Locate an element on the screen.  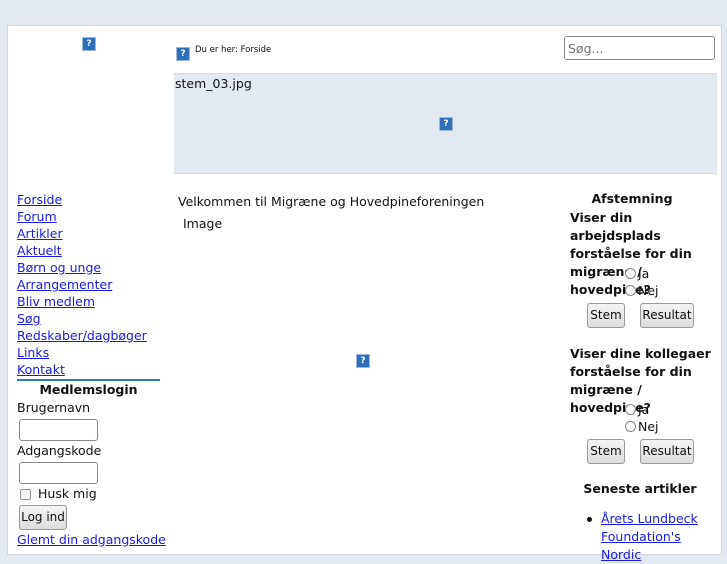
banner-image: stem_03.jpg ? is located at coordinates (445, 123).